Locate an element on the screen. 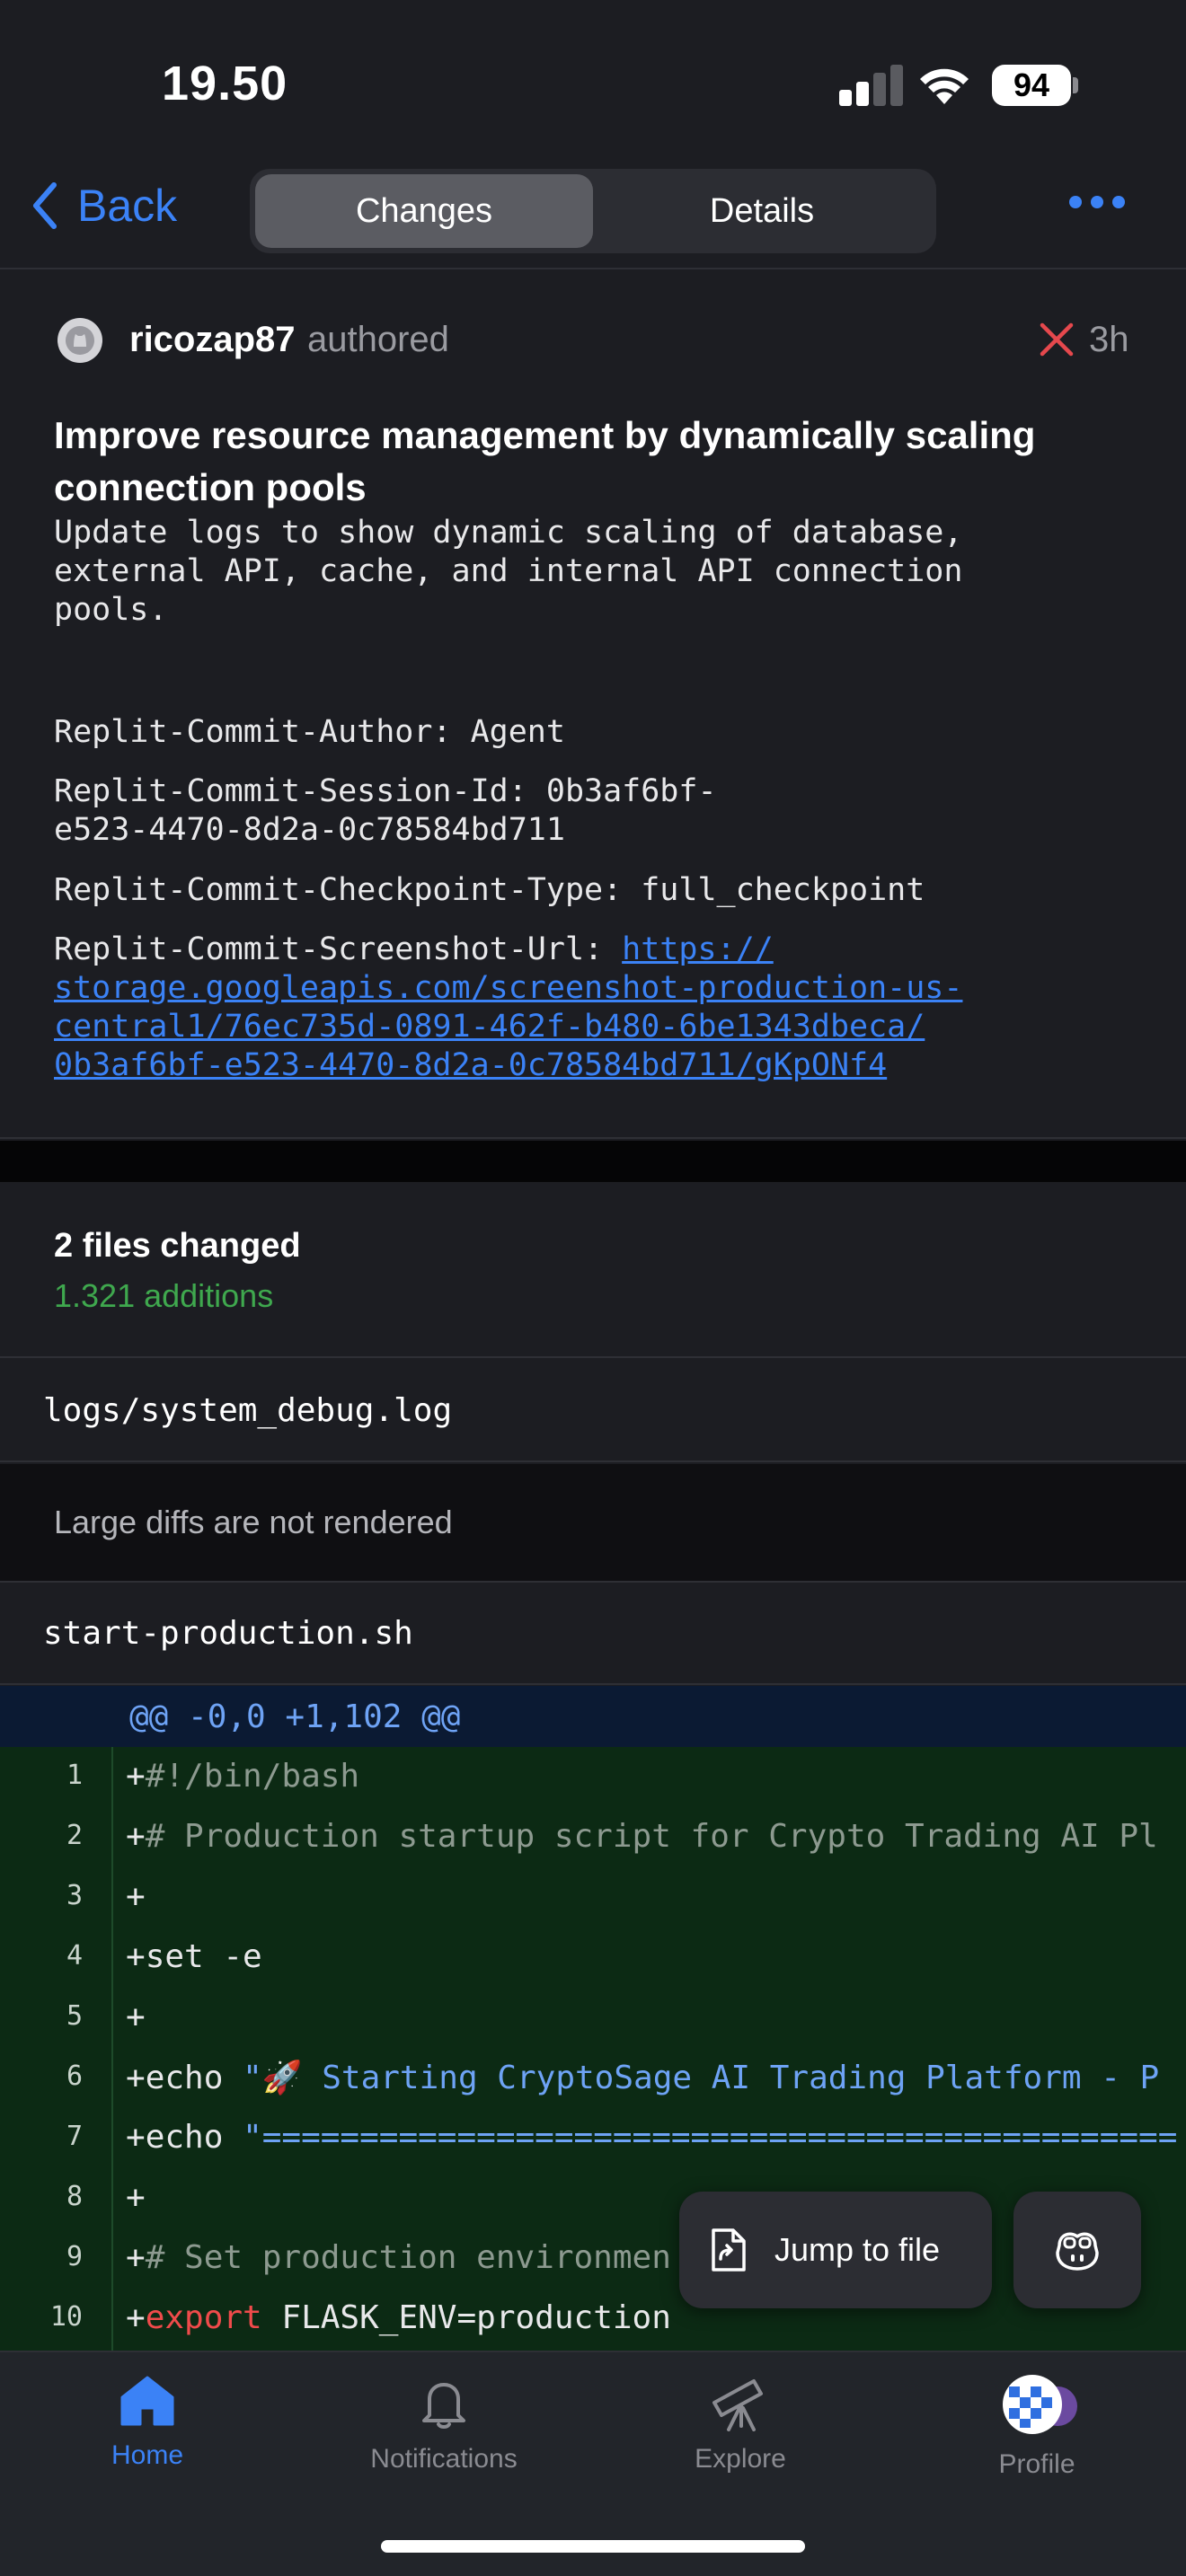  diff-line: 1 +#!/bin/bash is located at coordinates (593, 1777).